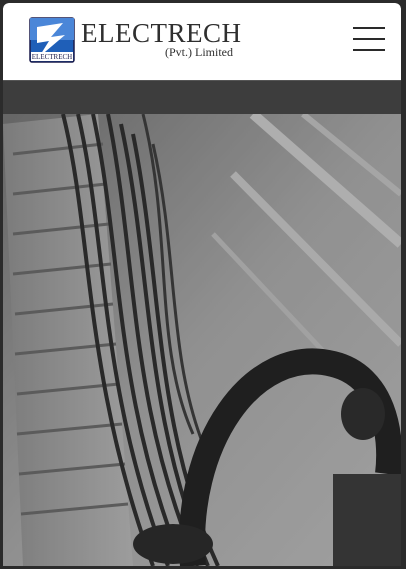 The width and height of the screenshot is (406, 569). I want to click on logo-mark-caption: ELECTRECH, so click(52, 57).